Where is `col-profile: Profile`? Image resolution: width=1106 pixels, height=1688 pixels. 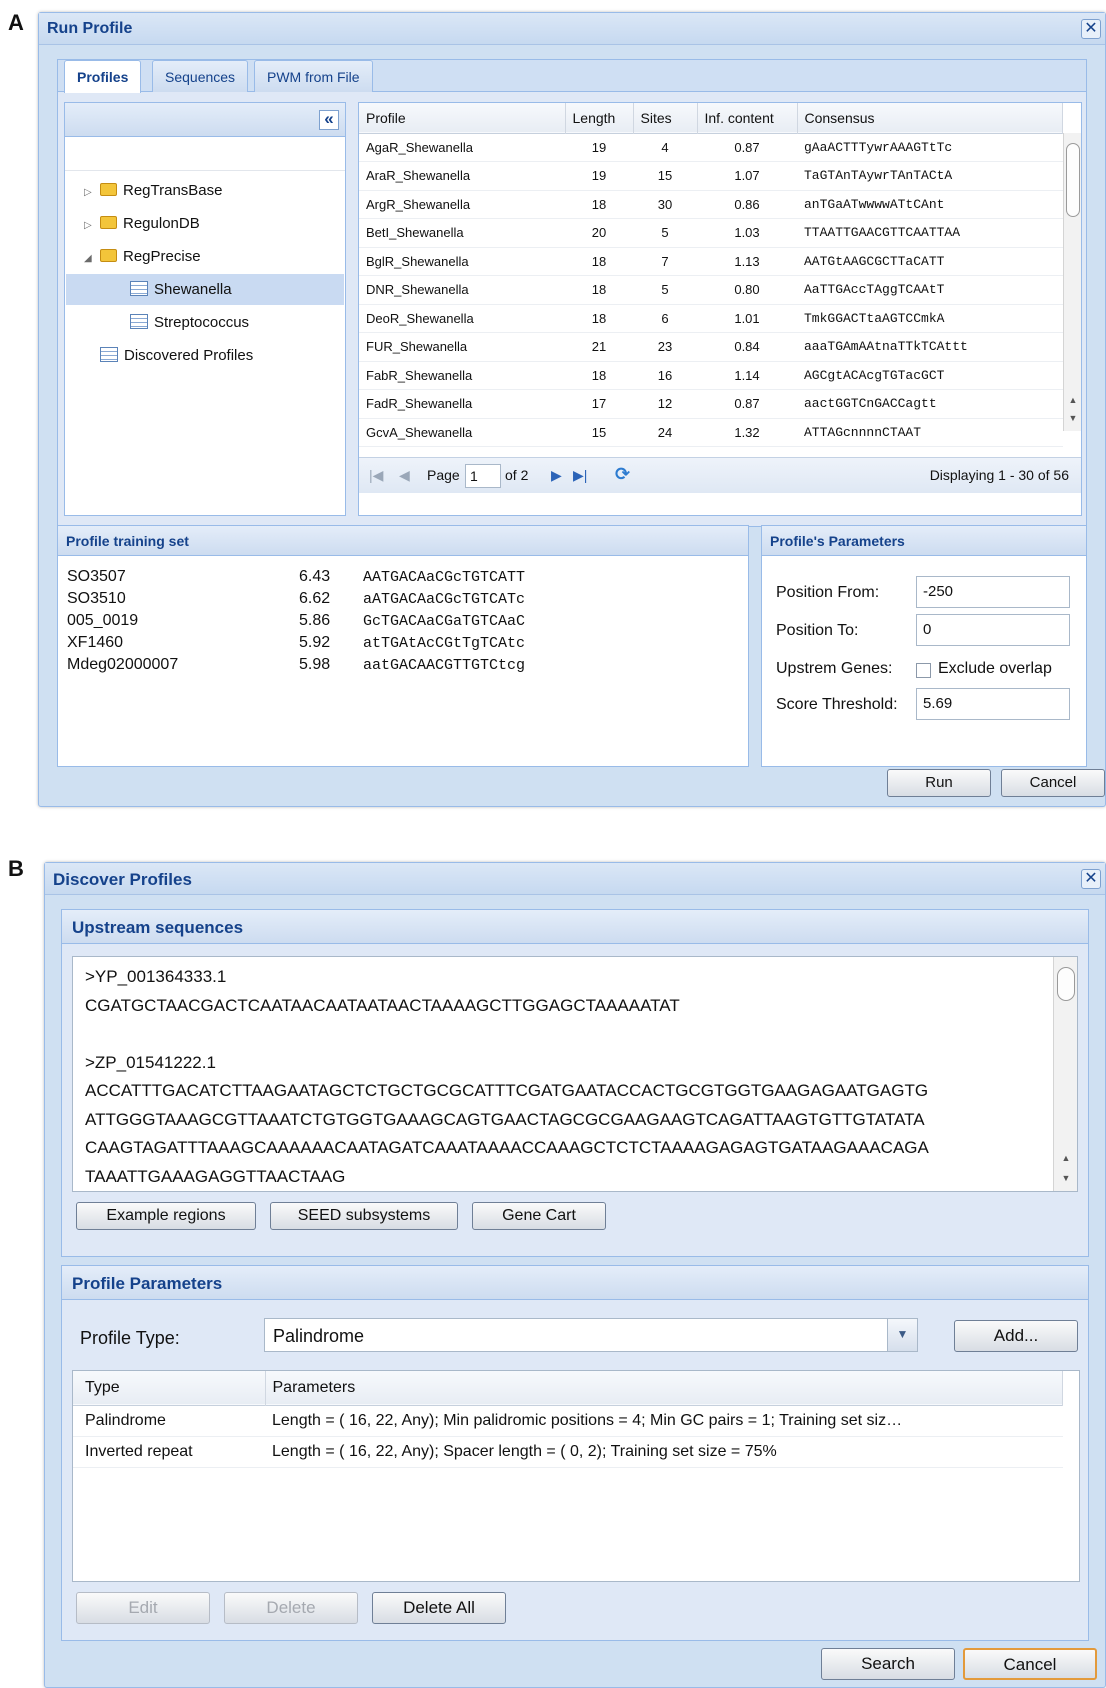 col-profile: Profile is located at coordinates (462, 118).